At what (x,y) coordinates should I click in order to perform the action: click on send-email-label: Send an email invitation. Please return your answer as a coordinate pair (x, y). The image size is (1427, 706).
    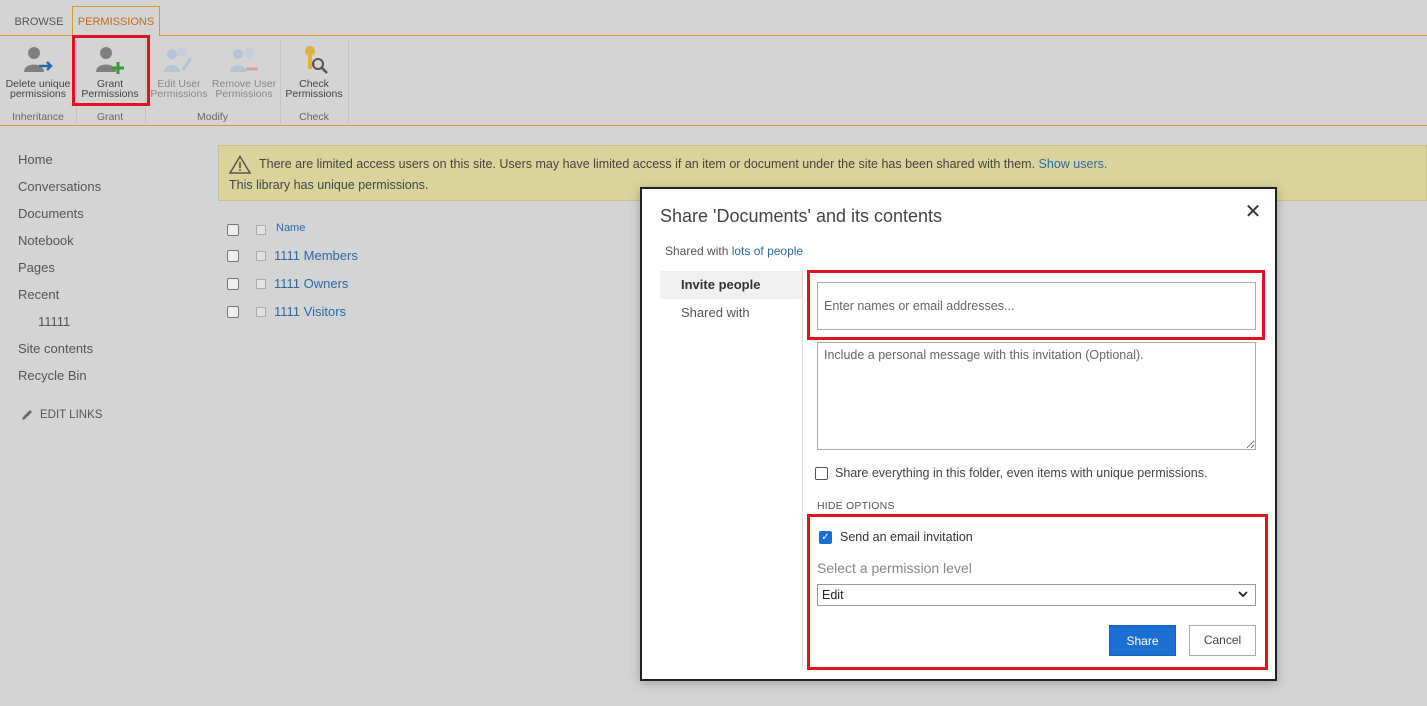
    Looking at the image, I should click on (906, 537).